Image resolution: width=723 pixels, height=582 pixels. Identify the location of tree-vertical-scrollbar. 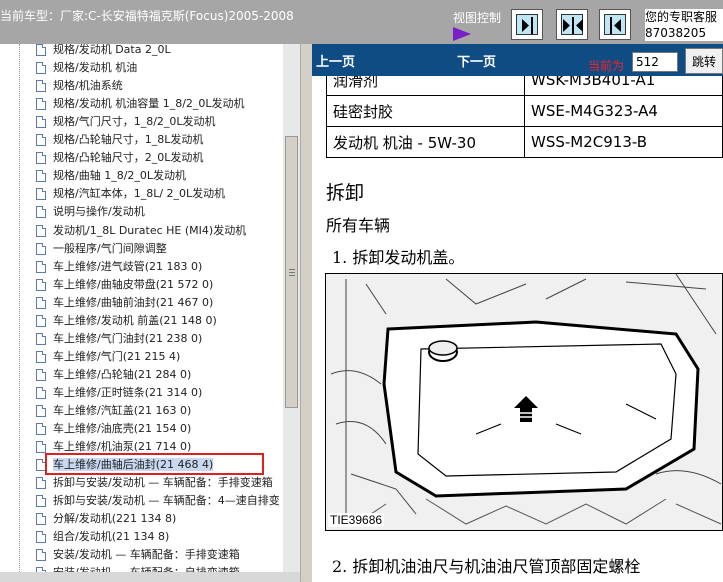
(291, 308).